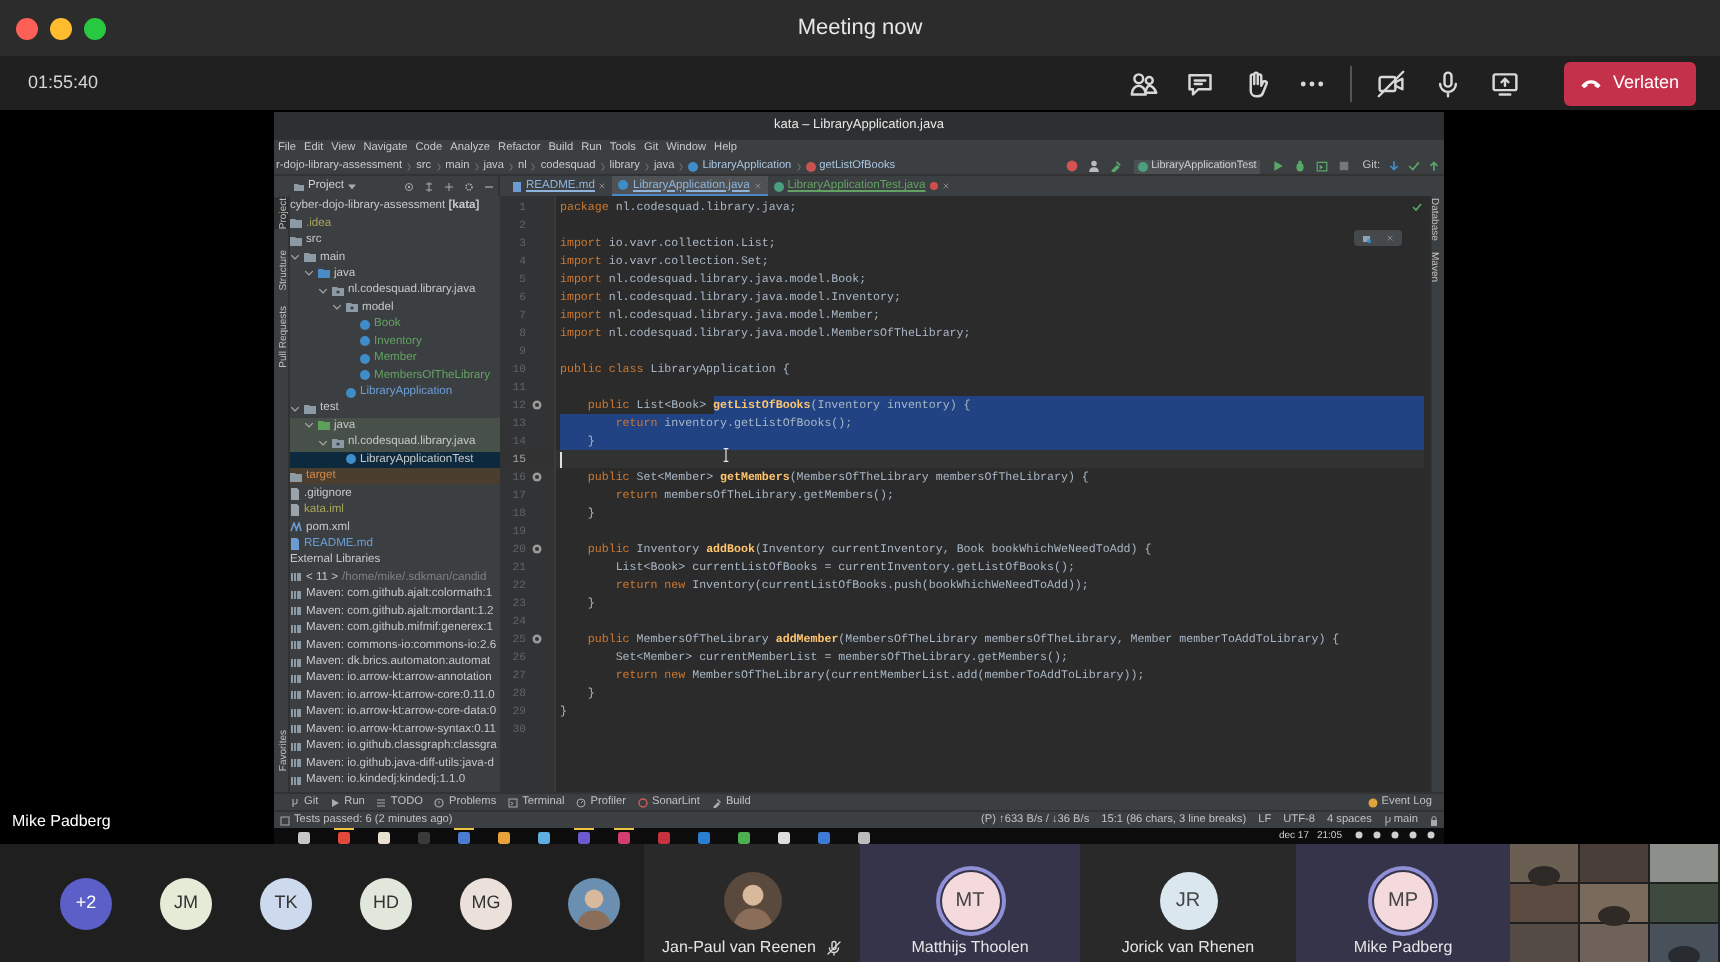 The image size is (1720, 962). I want to click on list-icon, so click(381, 802).